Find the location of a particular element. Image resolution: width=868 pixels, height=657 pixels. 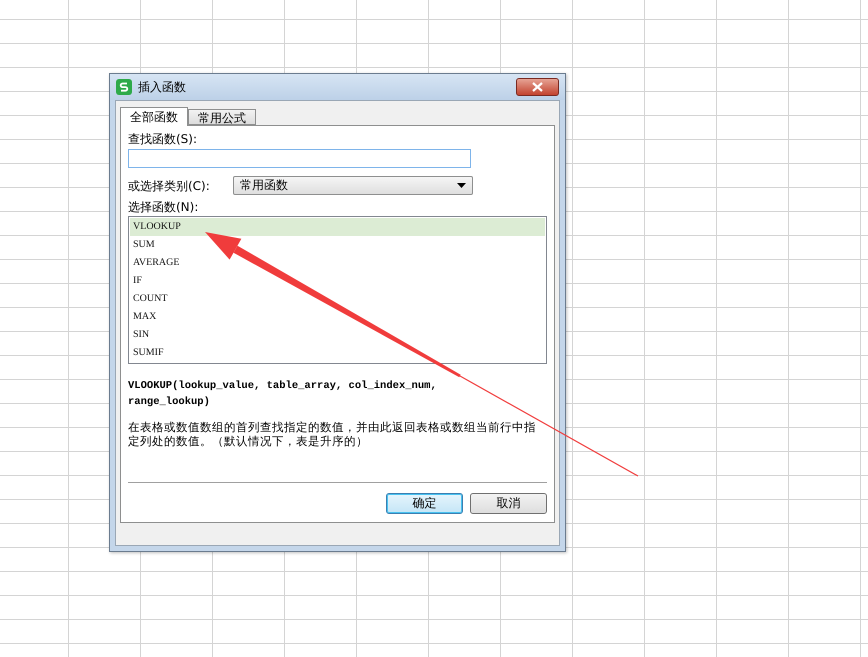

close-icon is located at coordinates (537, 87).